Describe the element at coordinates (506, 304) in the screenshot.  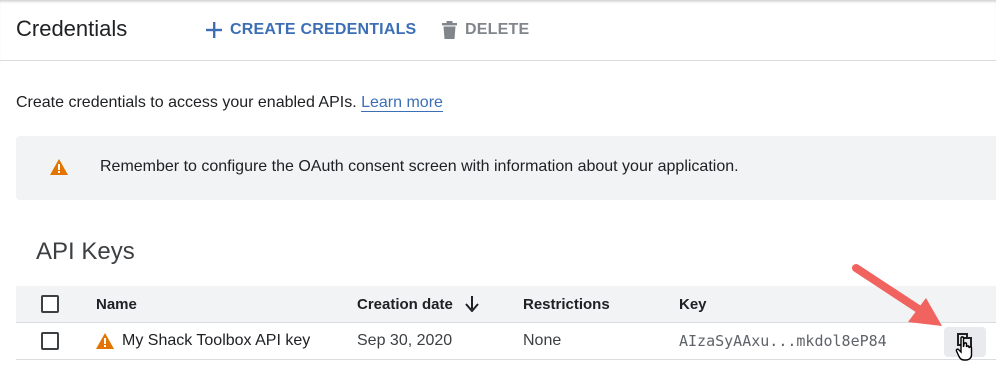
I see `table-header: Name Creation date Restrictions Key` at that location.